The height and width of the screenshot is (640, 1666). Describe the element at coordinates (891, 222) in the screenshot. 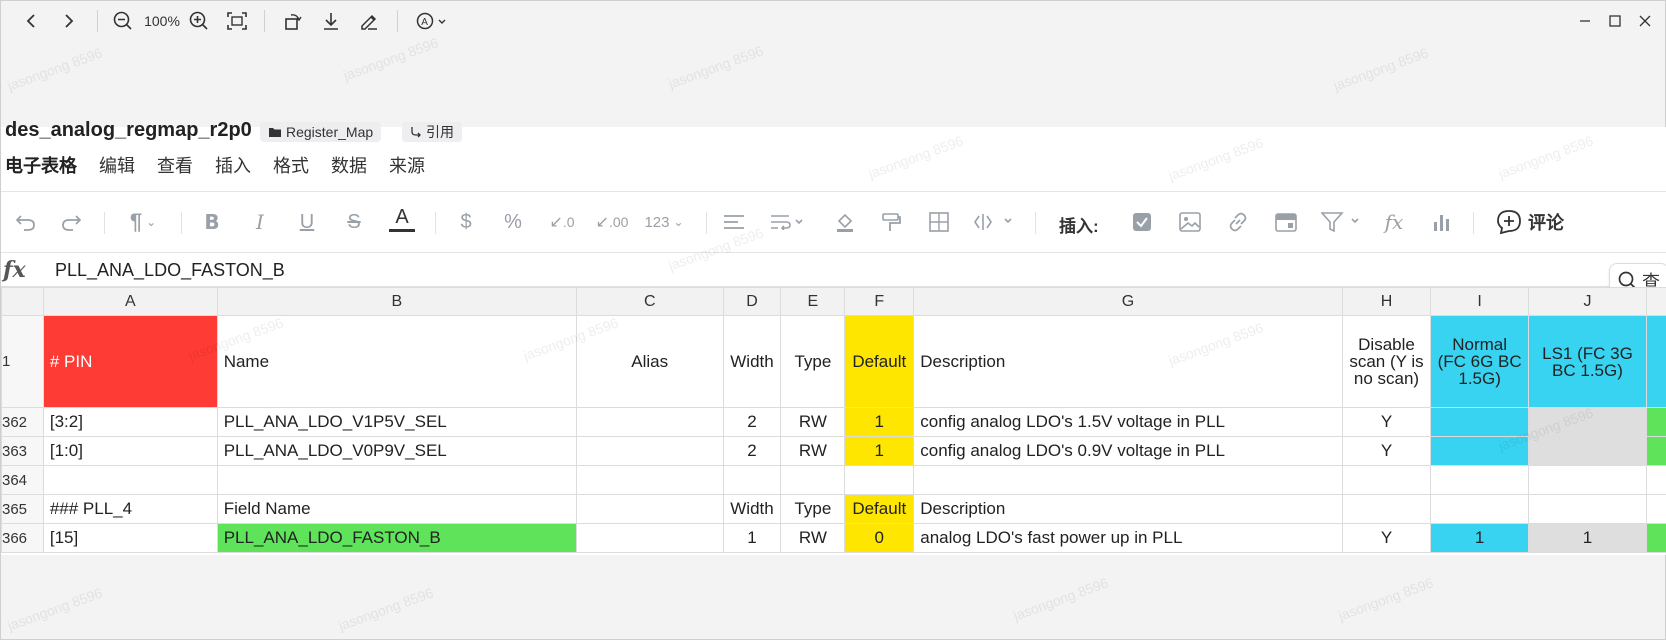

I see `format-painter-icon` at that location.